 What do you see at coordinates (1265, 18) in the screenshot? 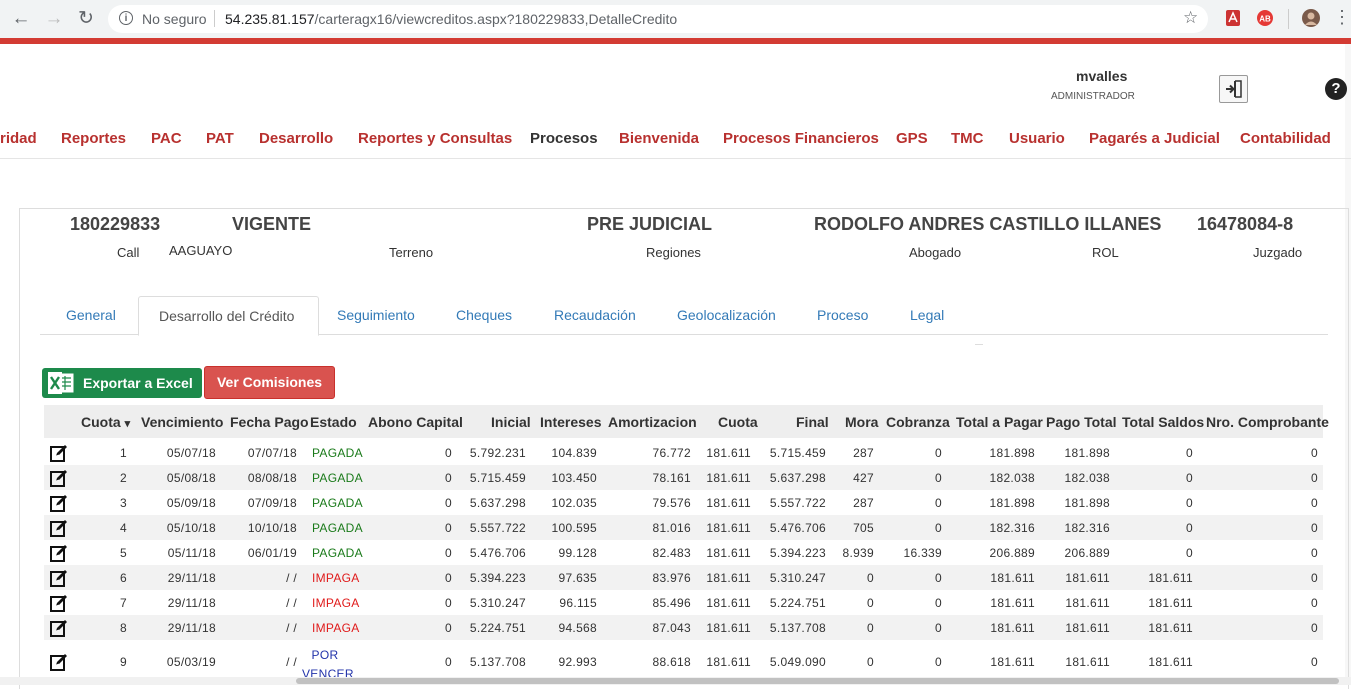
I see `adblock-extension-icon: AB` at bounding box center [1265, 18].